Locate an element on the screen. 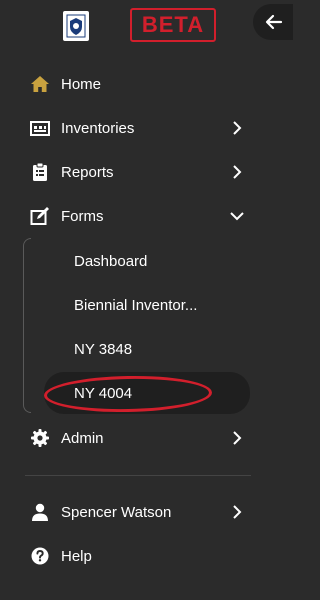  submenu-label: Dashboard is located at coordinates (111, 261).